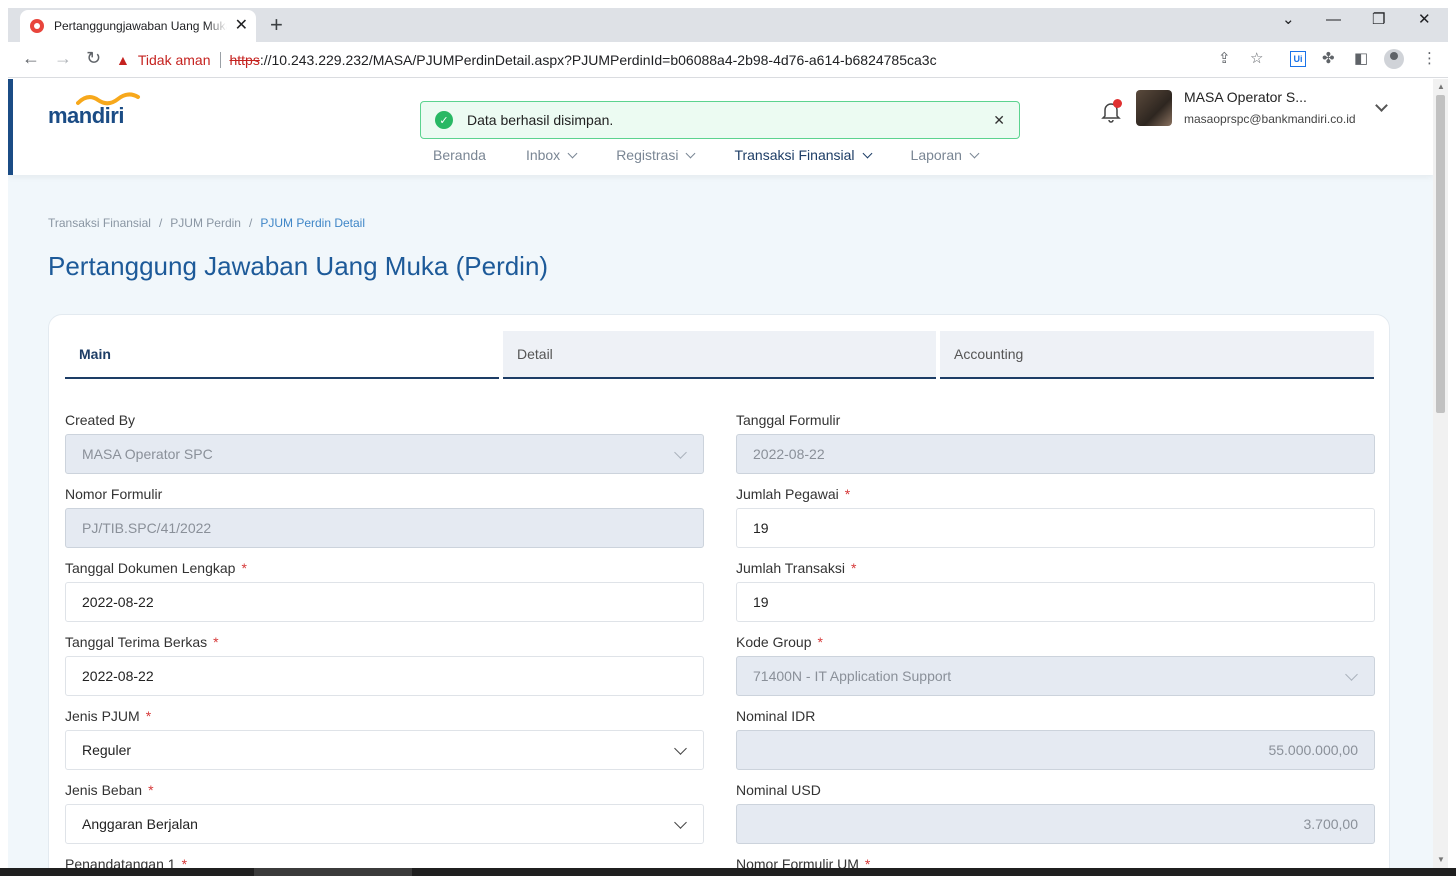 The image size is (1456, 876). Describe the element at coordinates (1394, 59) in the screenshot. I see `profile-icon` at that location.